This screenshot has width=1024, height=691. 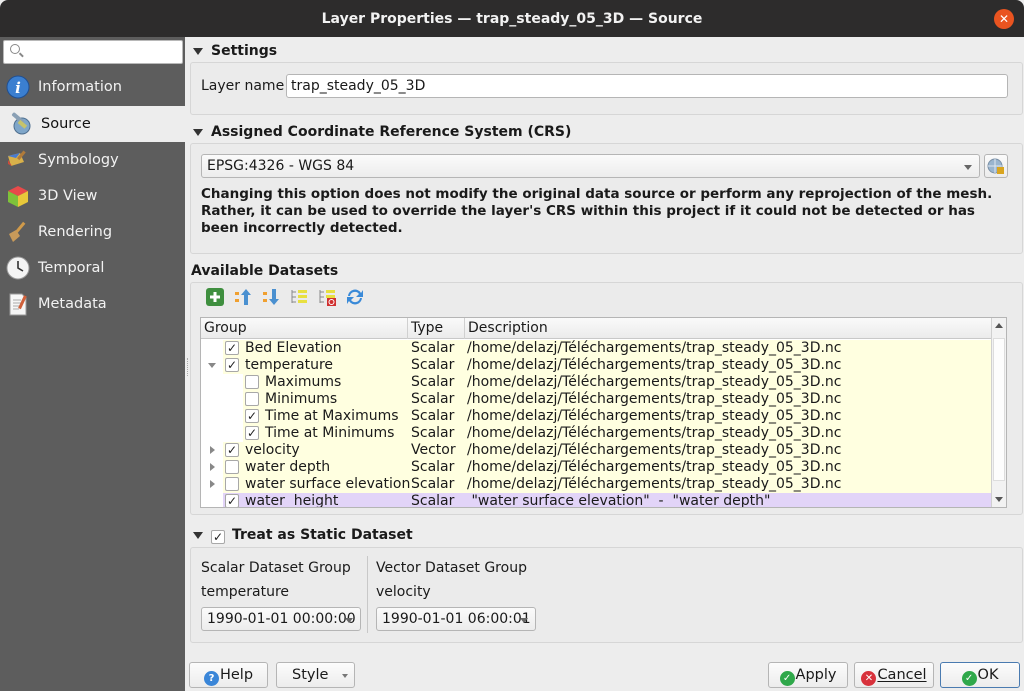 What do you see at coordinates (1004, 19) in the screenshot?
I see `close-icon: ✕` at bounding box center [1004, 19].